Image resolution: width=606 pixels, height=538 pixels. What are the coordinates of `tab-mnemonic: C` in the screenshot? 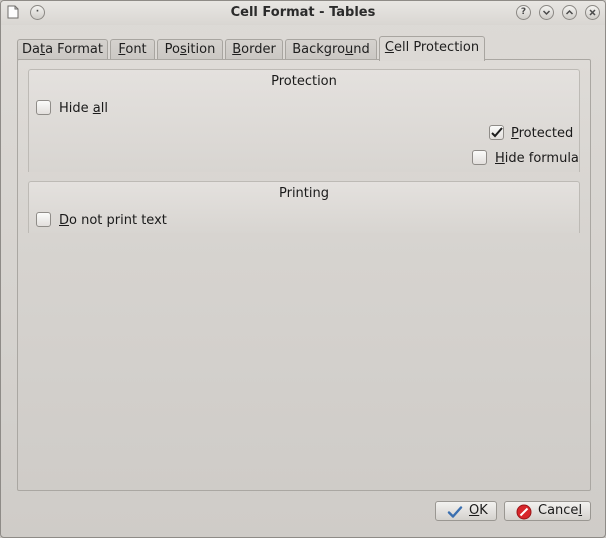 It's located at (389, 47).